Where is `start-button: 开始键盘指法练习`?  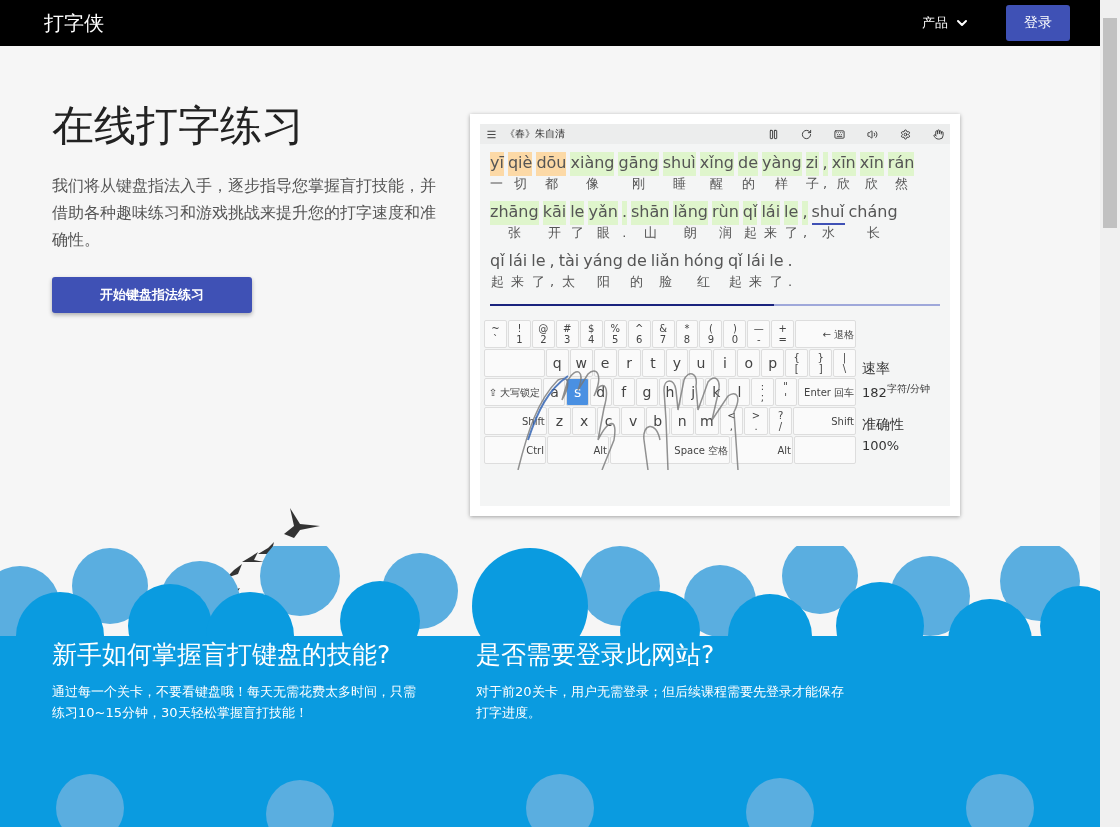 start-button: 开始键盘指法练习 is located at coordinates (152, 295).